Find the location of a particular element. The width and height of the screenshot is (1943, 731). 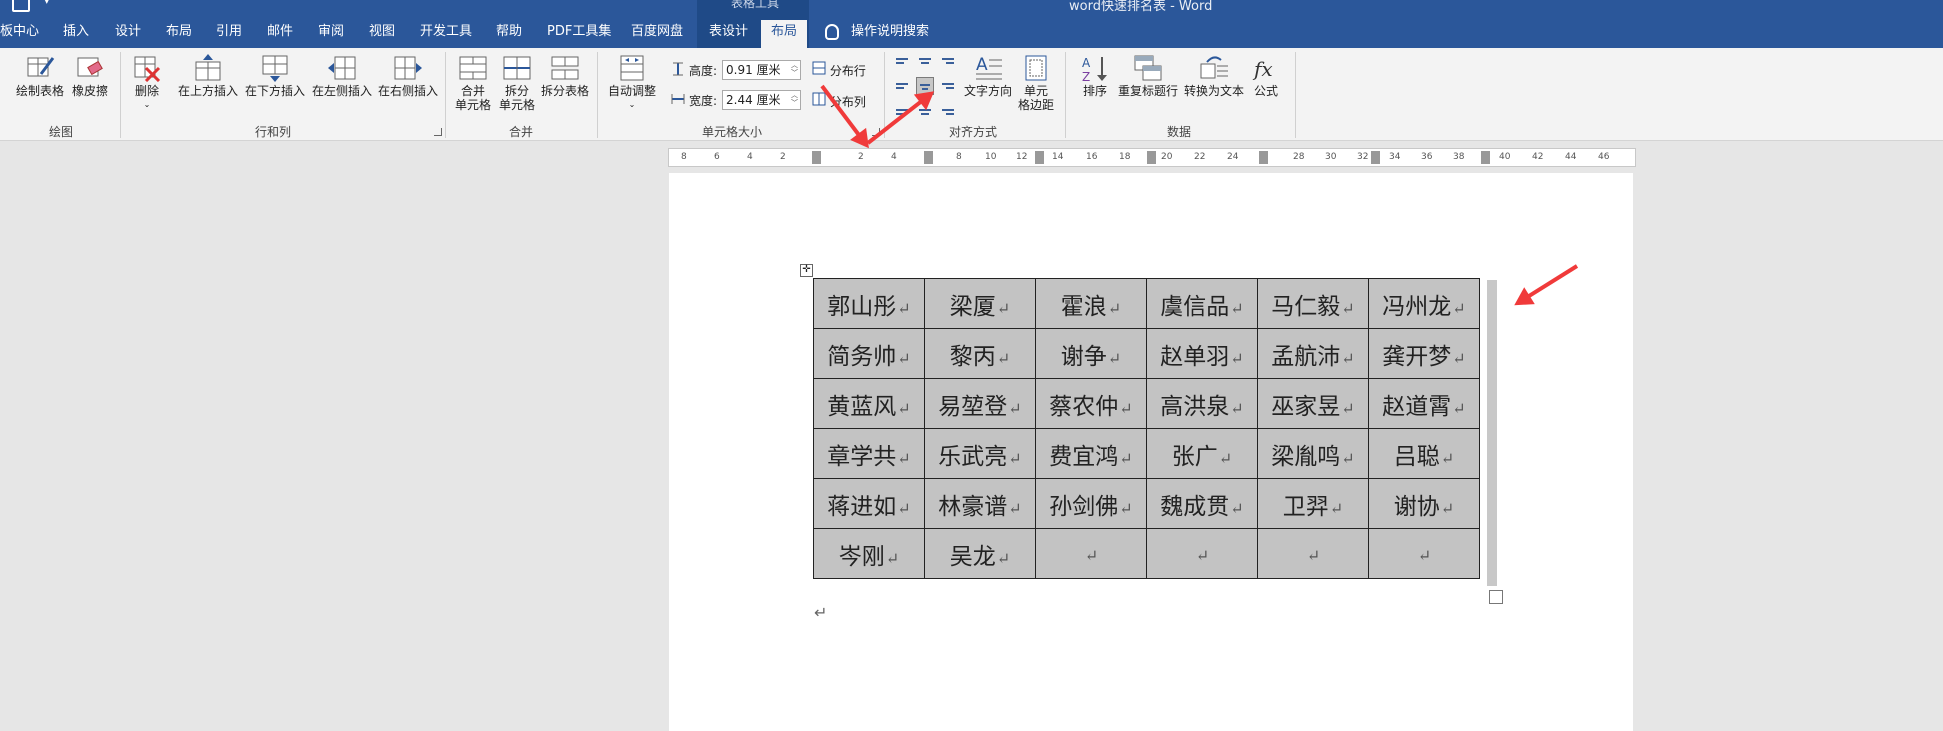

sort-button: A Z 排序 is located at coordinates (1095, 76).